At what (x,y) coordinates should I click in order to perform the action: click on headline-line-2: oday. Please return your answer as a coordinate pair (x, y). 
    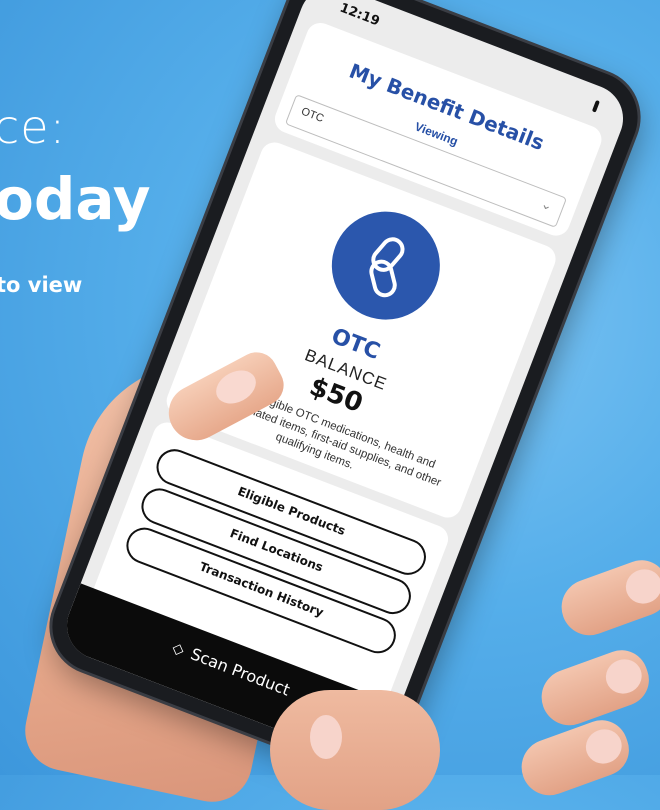
    Looking at the image, I should click on (75, 199).